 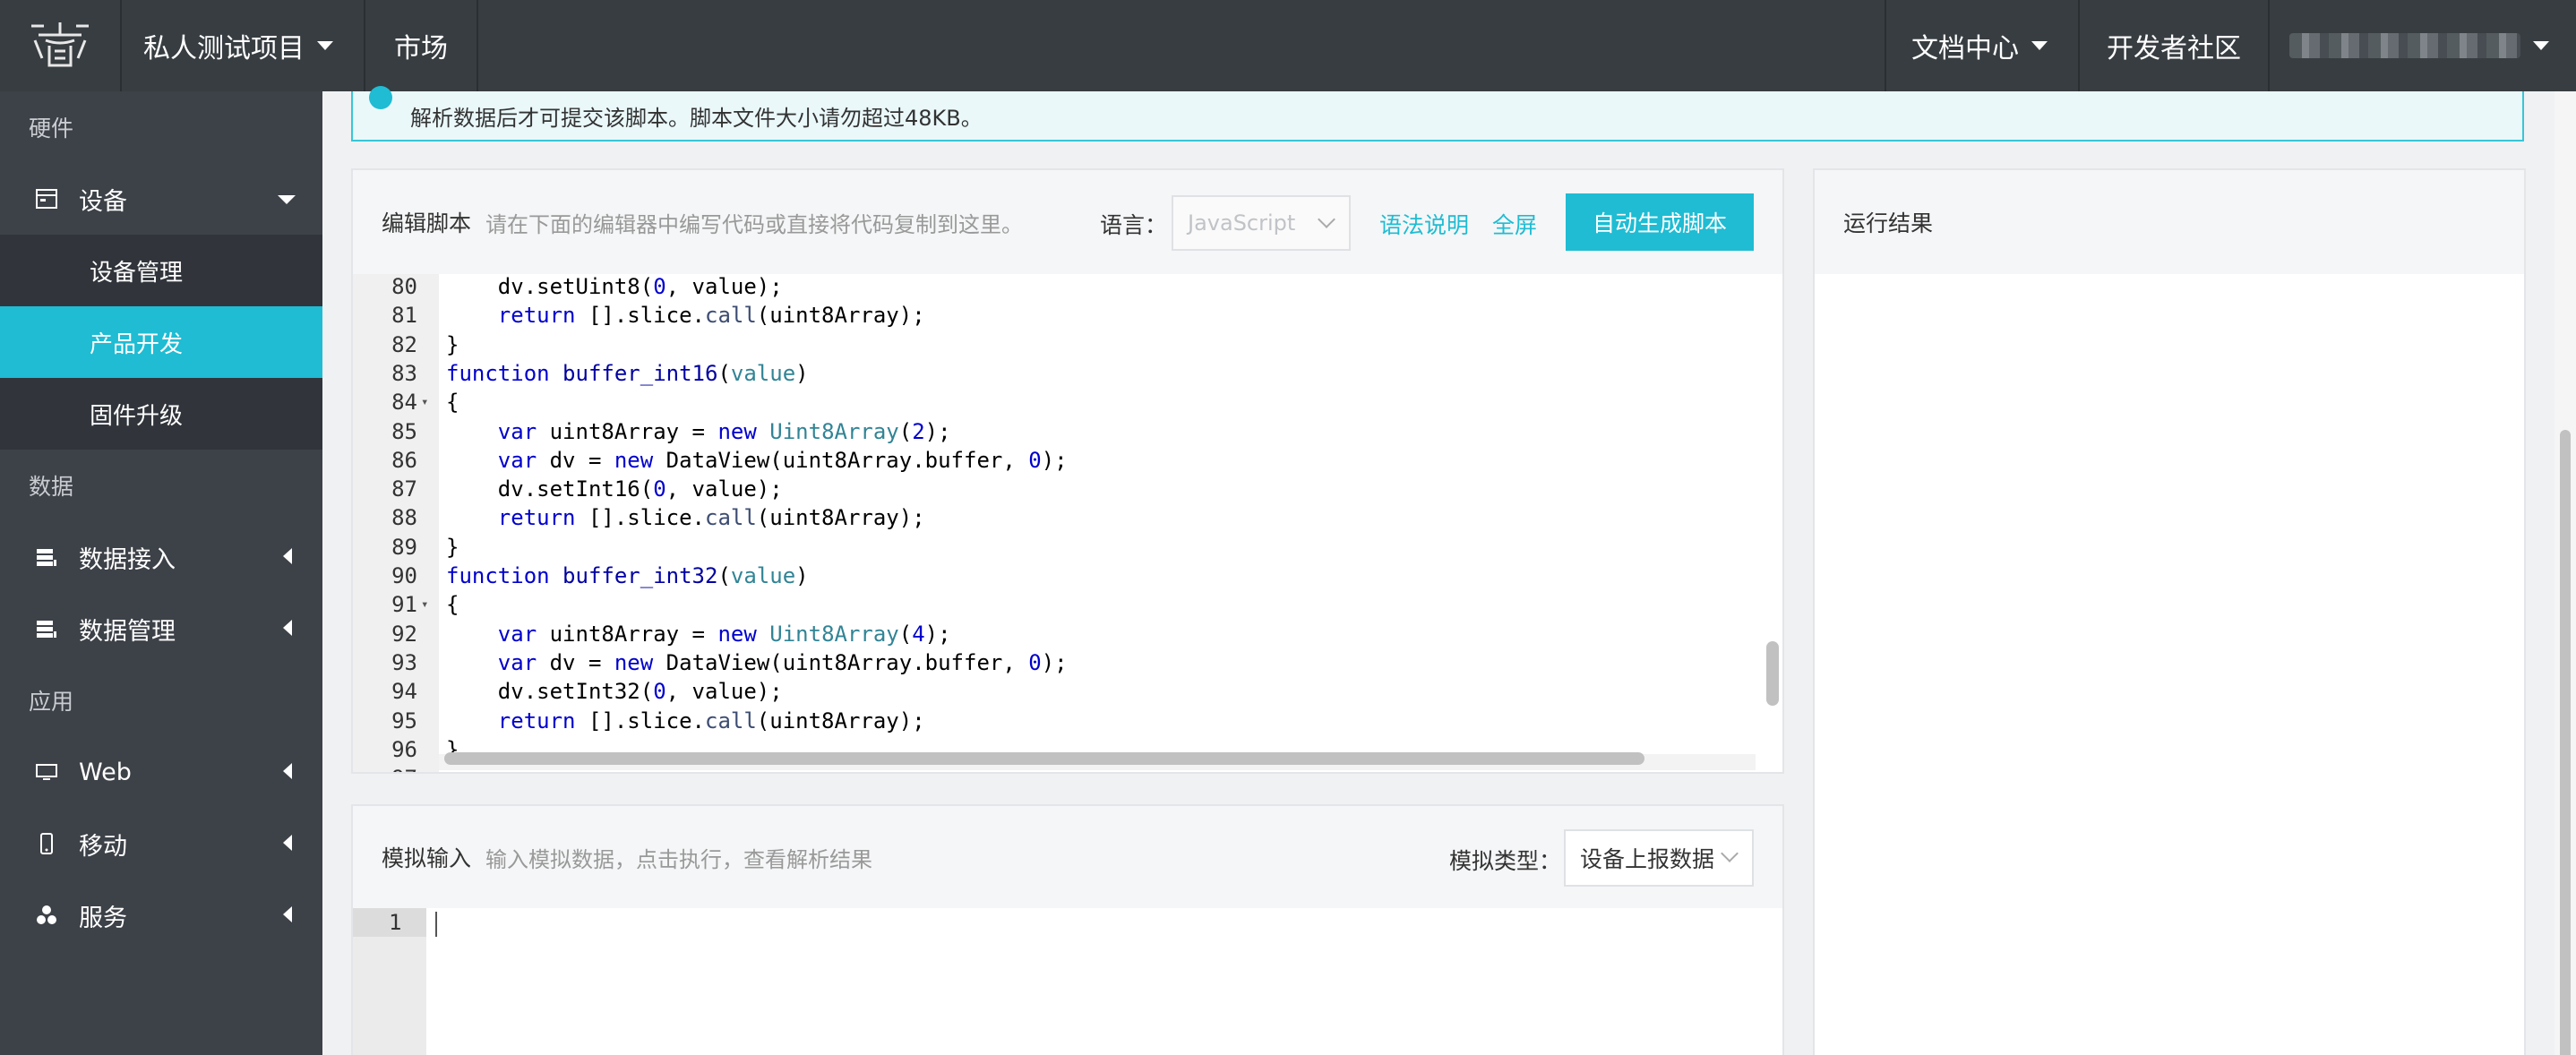 I want to click on nav-docs: 文档中心, so click(x=1983, y=45).